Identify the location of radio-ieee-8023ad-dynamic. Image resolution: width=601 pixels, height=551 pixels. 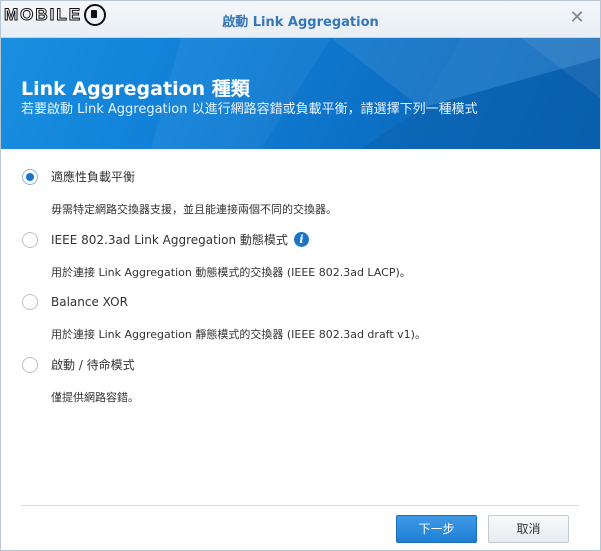
(30, 239).